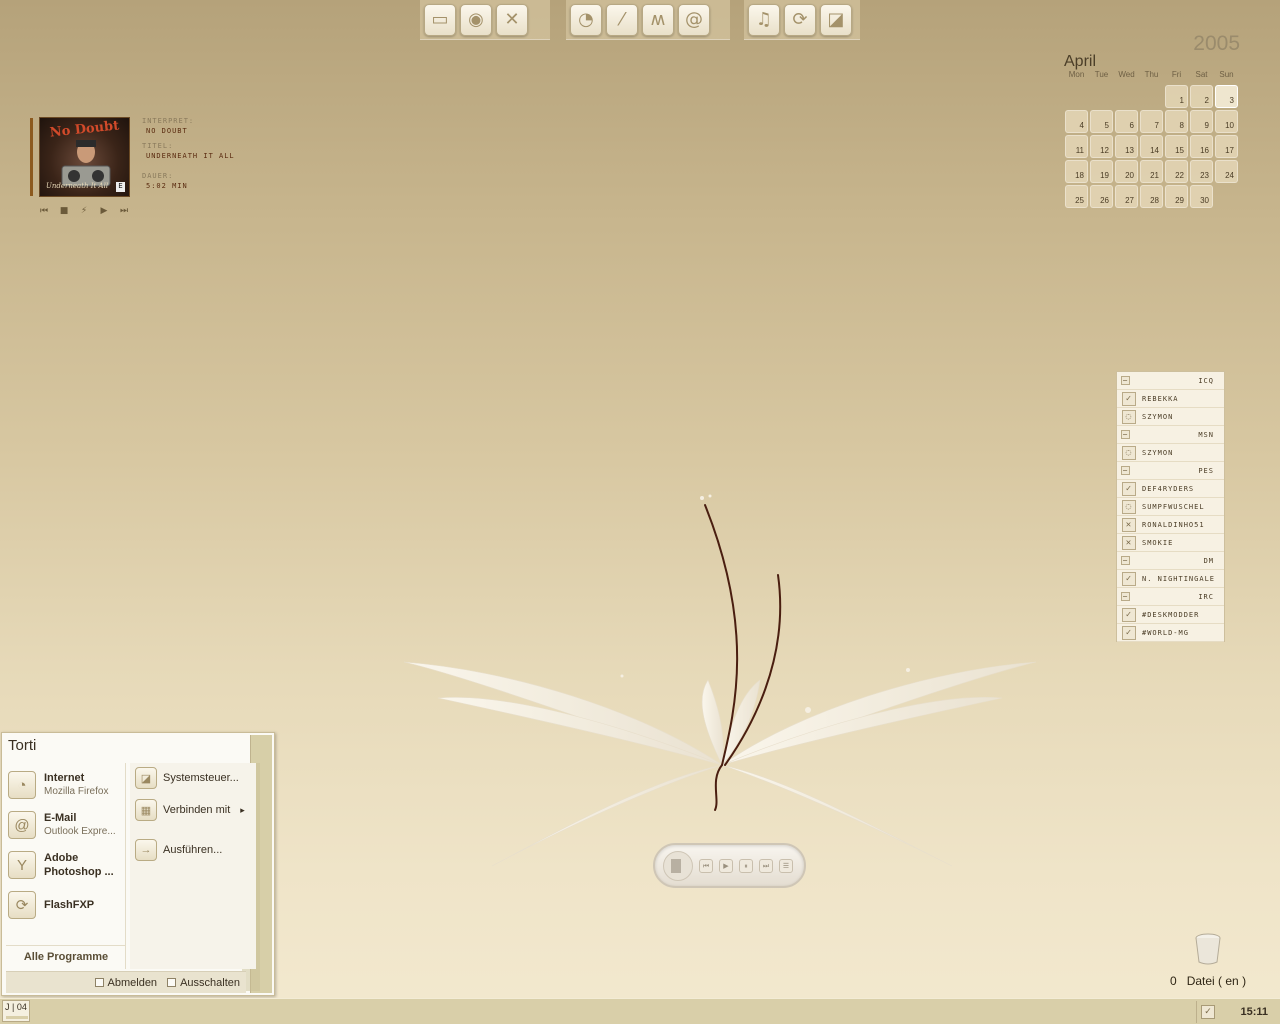 This screenshot has width=1280, height=1024. Describe the element at coordinates (1151, 146) in the screenshot. I see `calendar-day: 14` at that location.